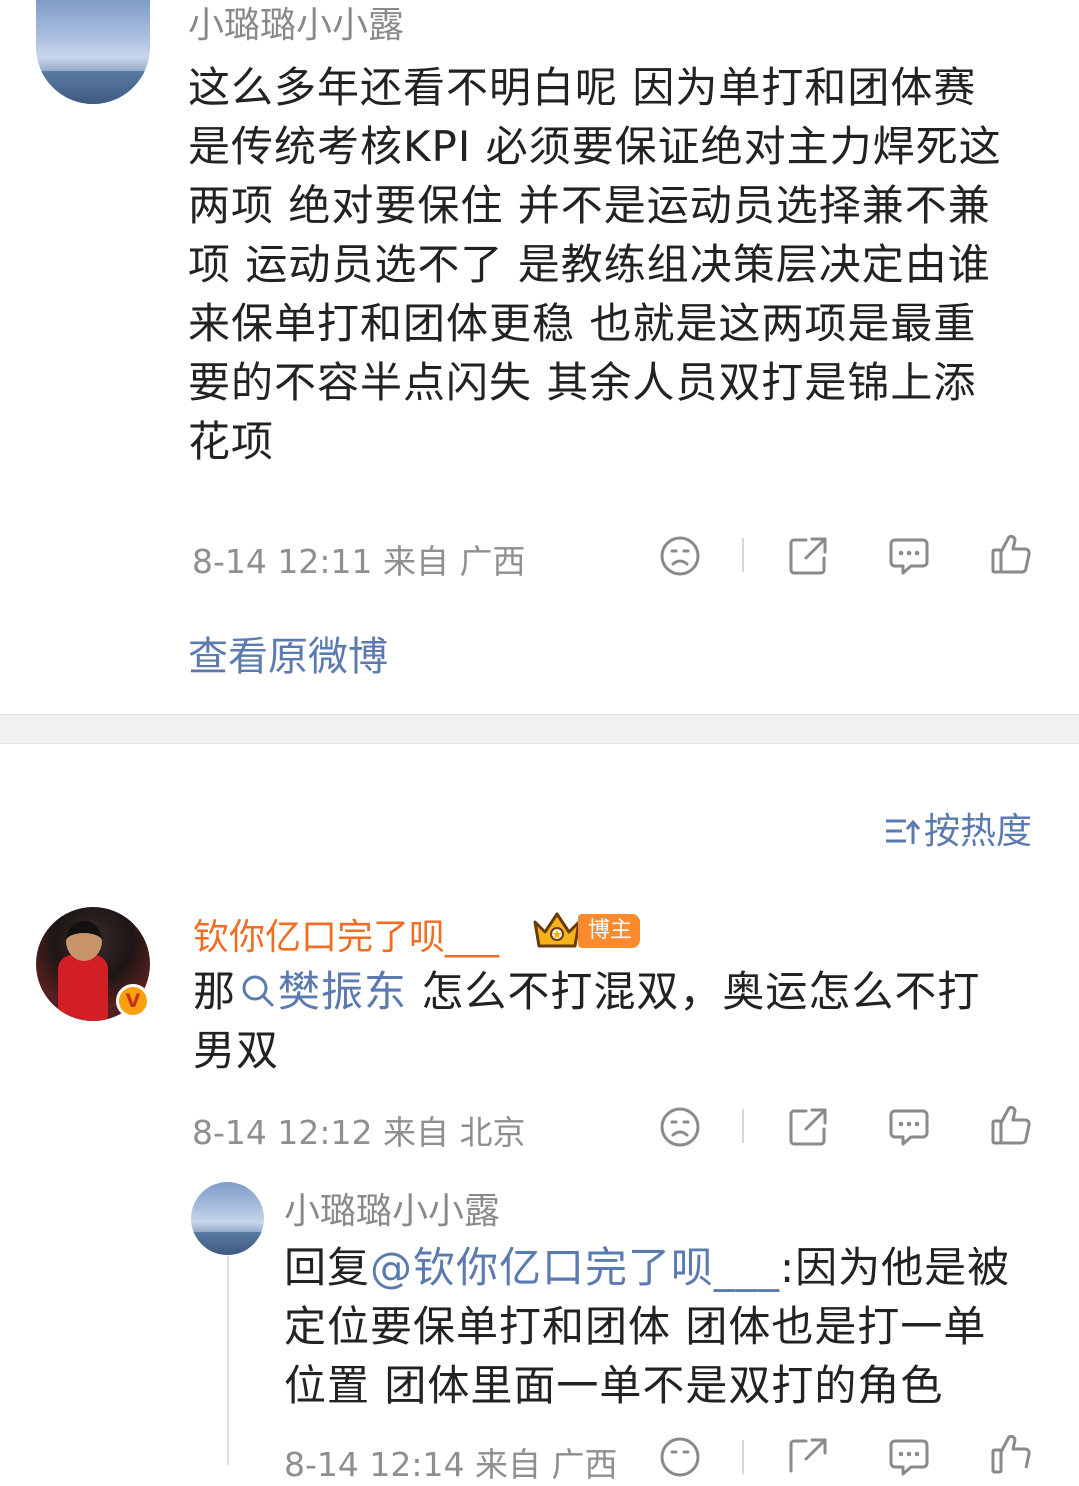 This screenshot has width=1079, height=1486. What do you see at coordinates (694, 991) in the screenshot?
I see `comment-line-rest: 怎么不打混双，奥运怎么不打` at bounding box center [694, 991].